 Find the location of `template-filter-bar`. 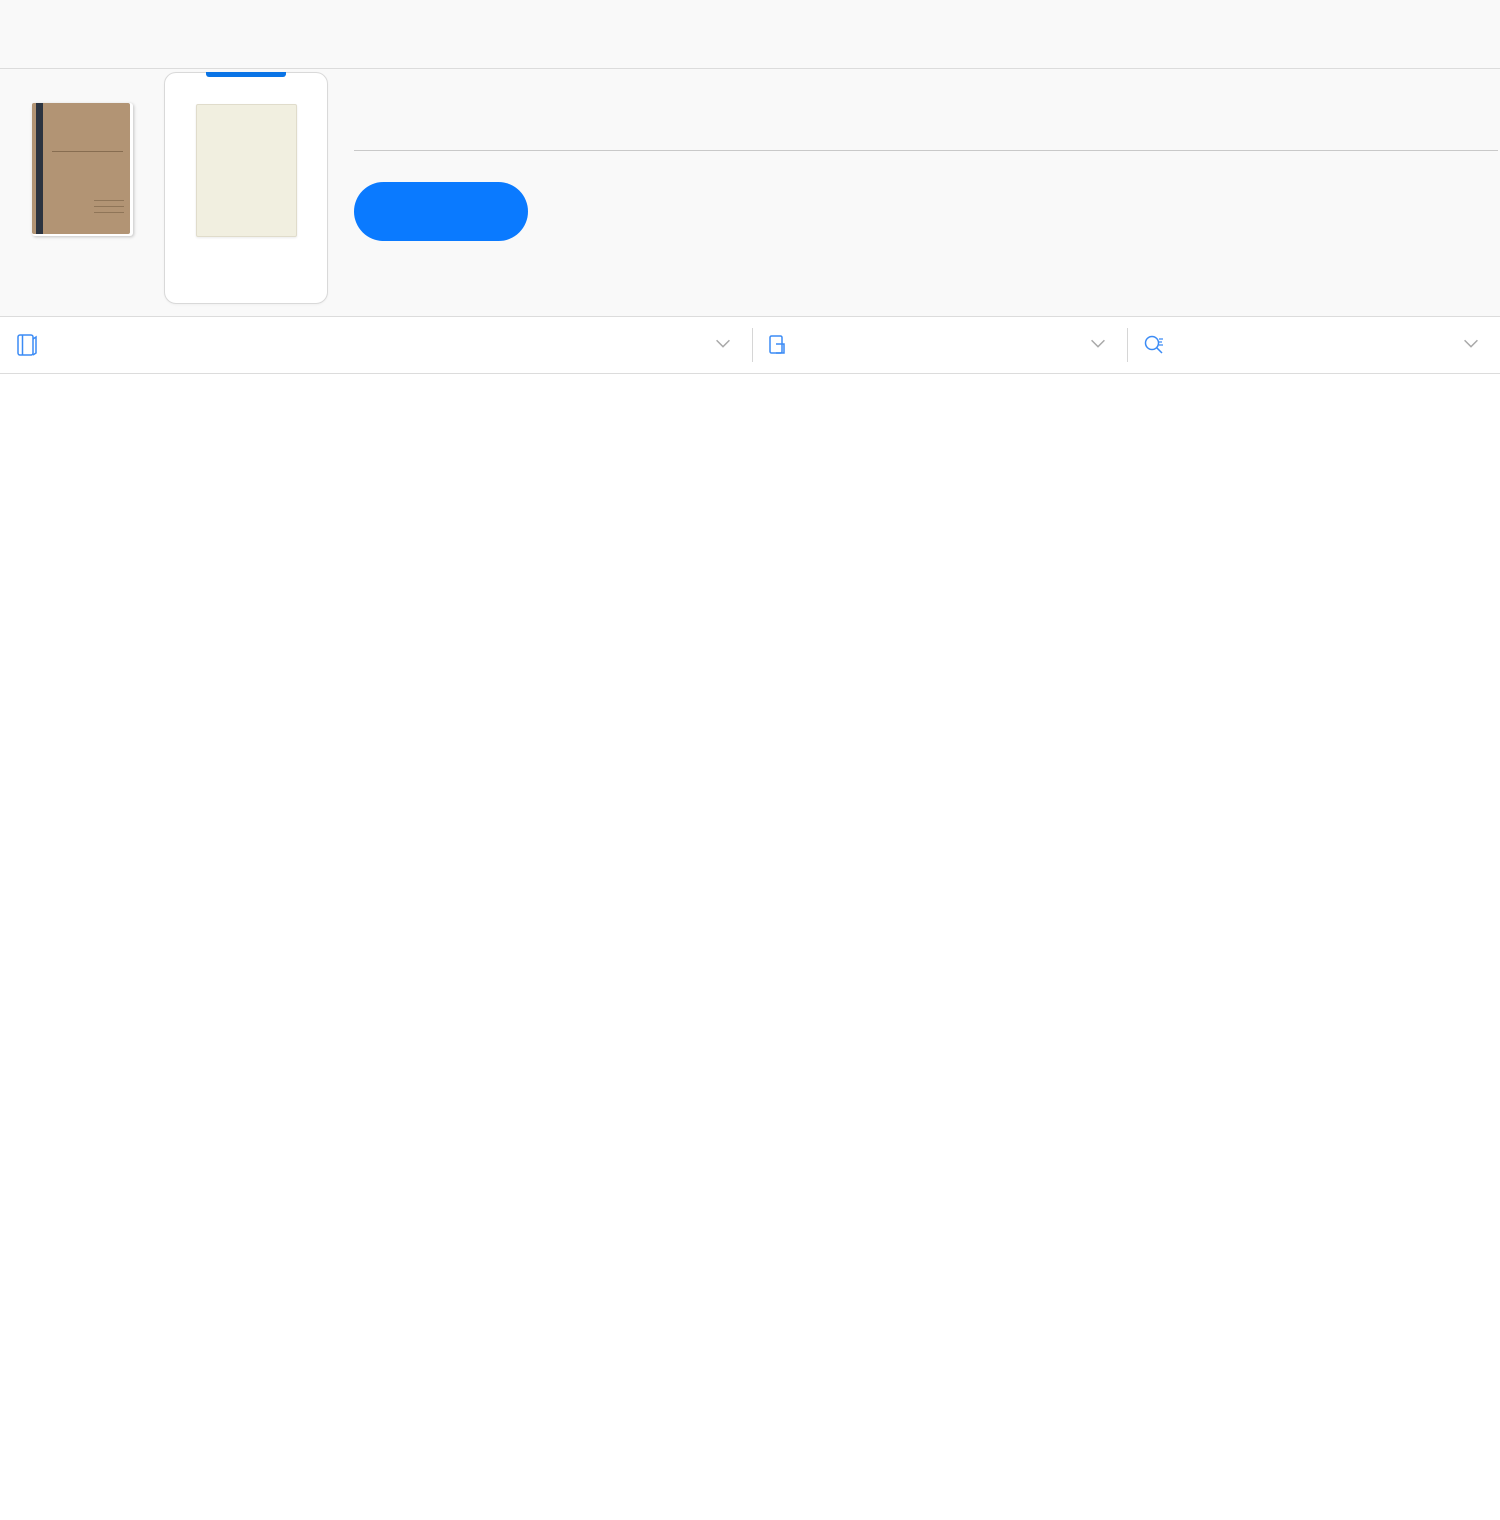

template-filter-bar is located at coordinates (750, 345).